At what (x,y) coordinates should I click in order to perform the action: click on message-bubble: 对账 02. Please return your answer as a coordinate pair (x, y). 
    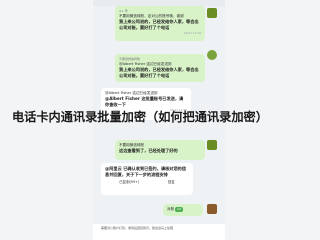
    Looking at the image, I should click on (183, 210).